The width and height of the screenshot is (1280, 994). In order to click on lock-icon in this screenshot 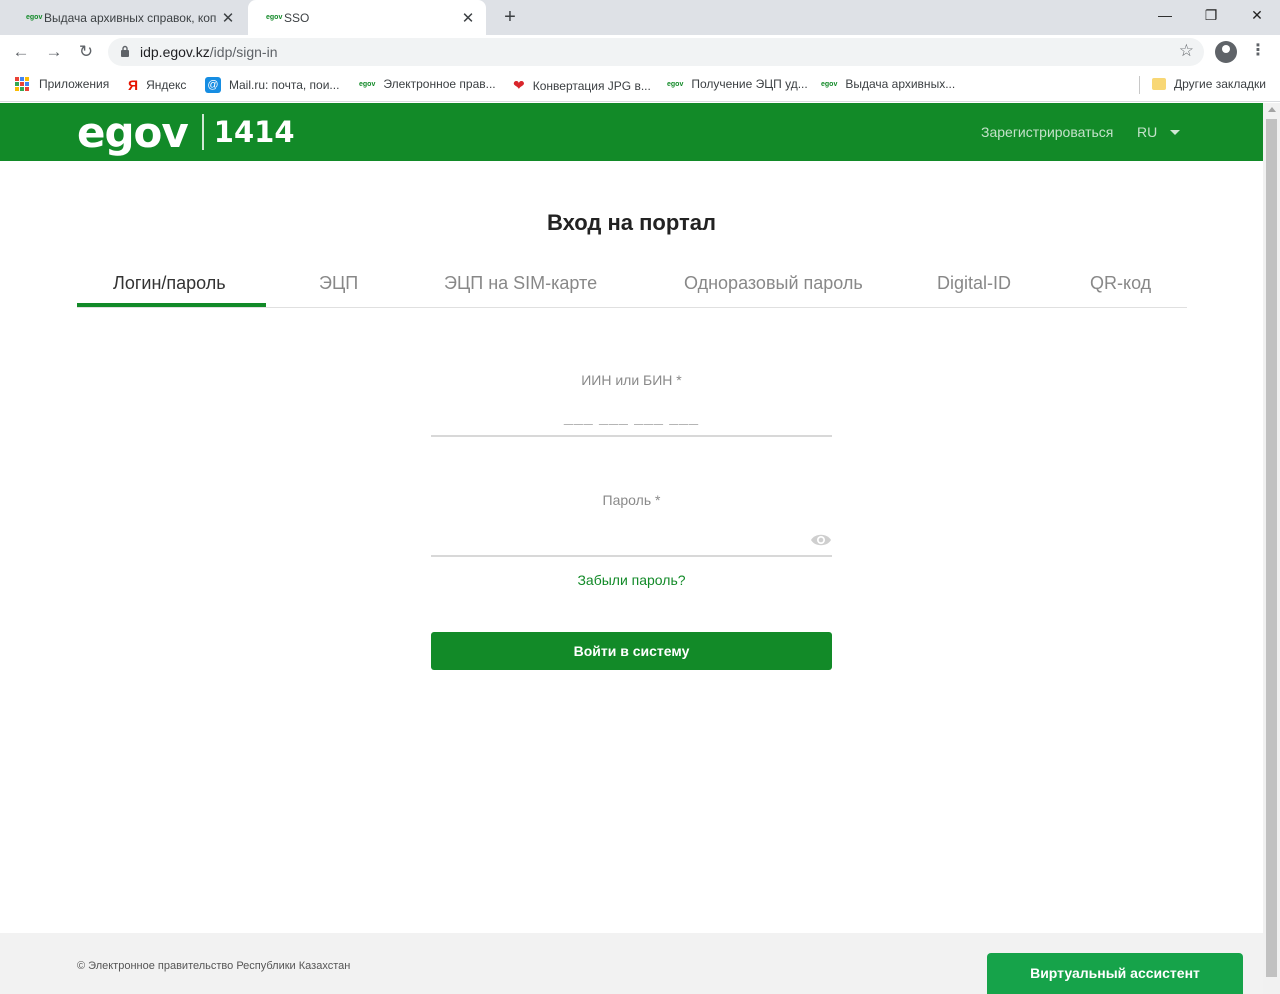, I will do `click(130, 52)`.